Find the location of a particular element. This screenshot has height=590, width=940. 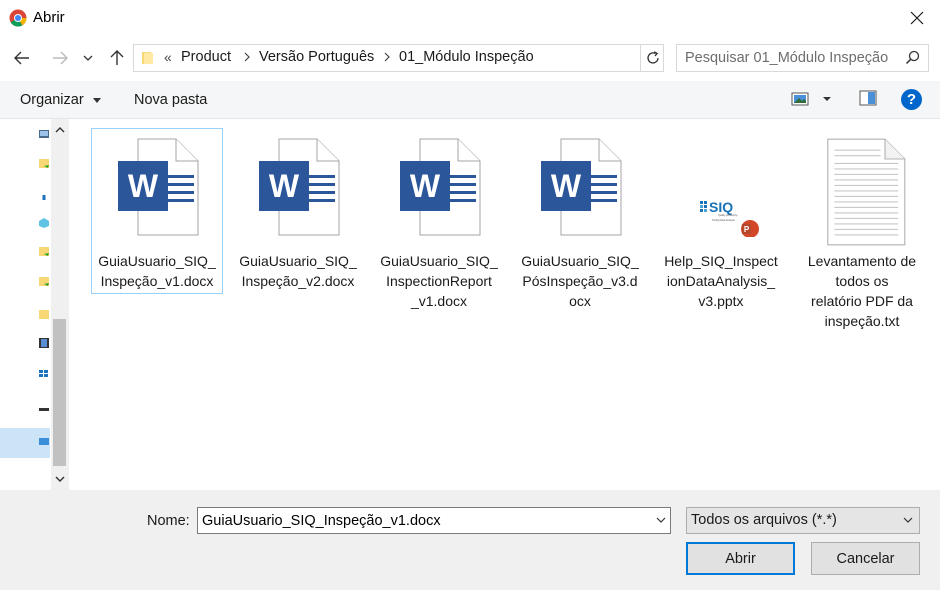

refresh-icon is located at coordinates (653, 57).